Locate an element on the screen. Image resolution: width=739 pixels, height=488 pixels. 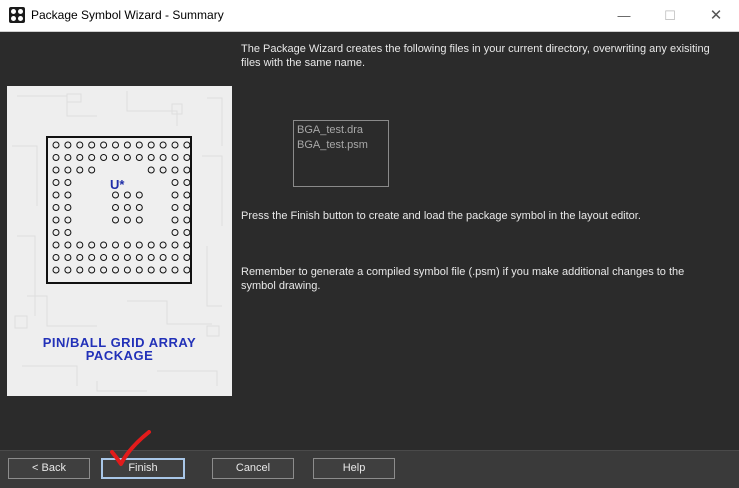
help-button: Help is located at coordinates (354, 468).